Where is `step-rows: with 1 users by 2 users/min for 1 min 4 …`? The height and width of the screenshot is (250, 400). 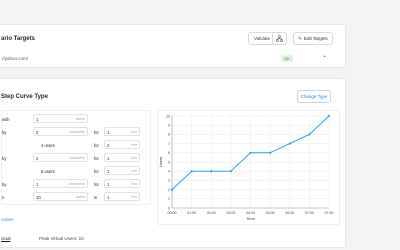
step-rows: with 1 users by 2 users/min for 1 min 4 … is located at coordinates (76, 157).